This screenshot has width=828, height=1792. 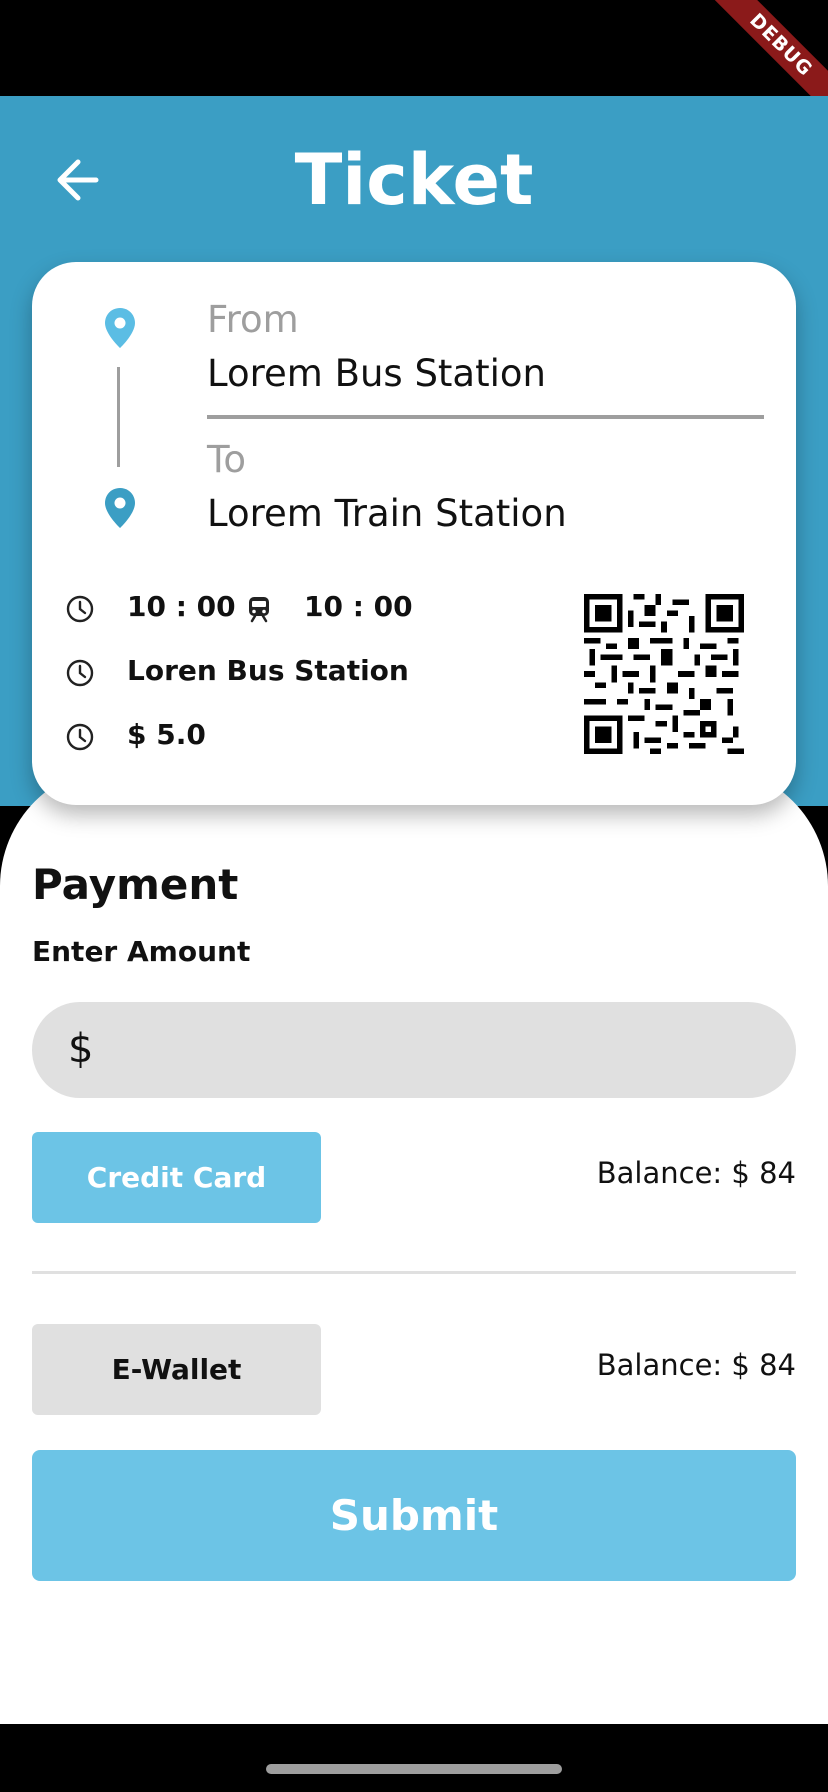 What do you see at coordinates (176, 1369) in the screenshot?
I see `e-wallet-button: E-Wallet` at bounding box center [176, 1369].